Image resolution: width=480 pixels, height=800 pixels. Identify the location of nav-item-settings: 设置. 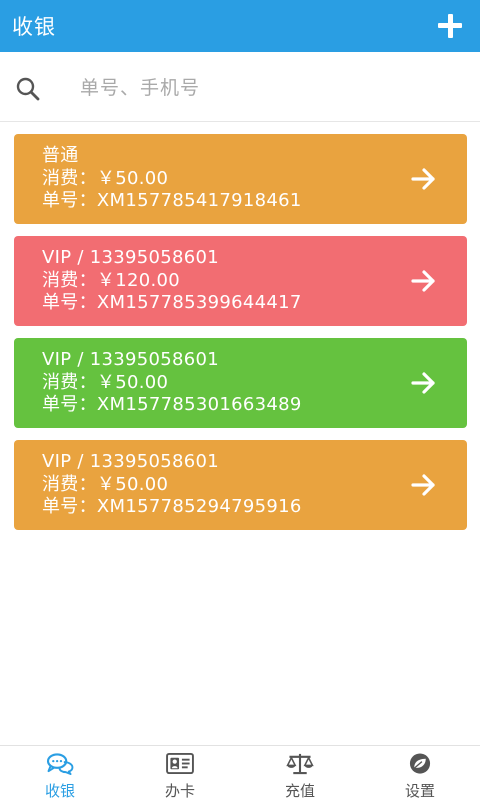
(420, 773).